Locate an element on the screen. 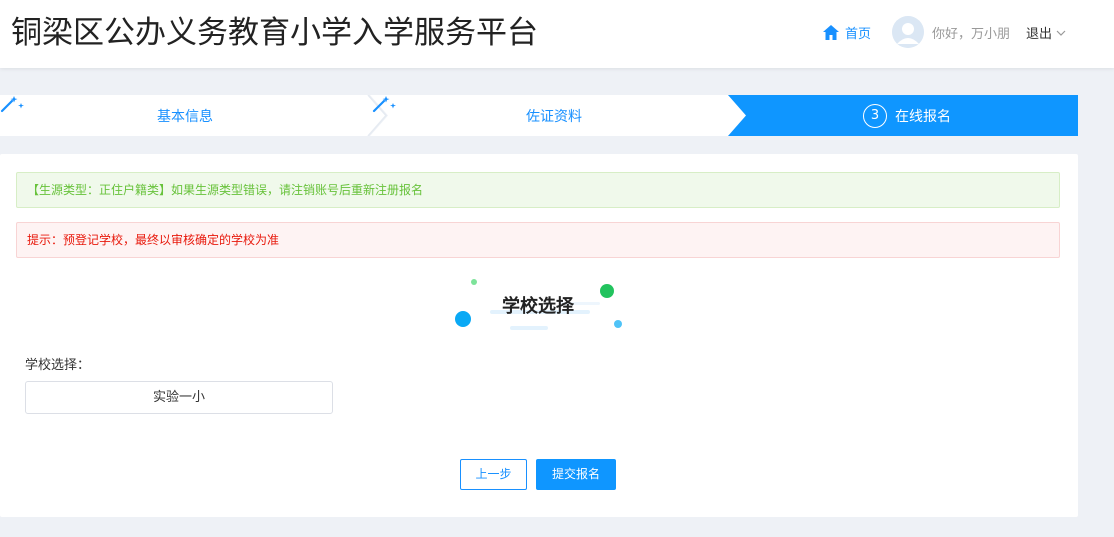 This screenshot has height=537, width=1114. user-avatar is located at coordinates (908, 32).